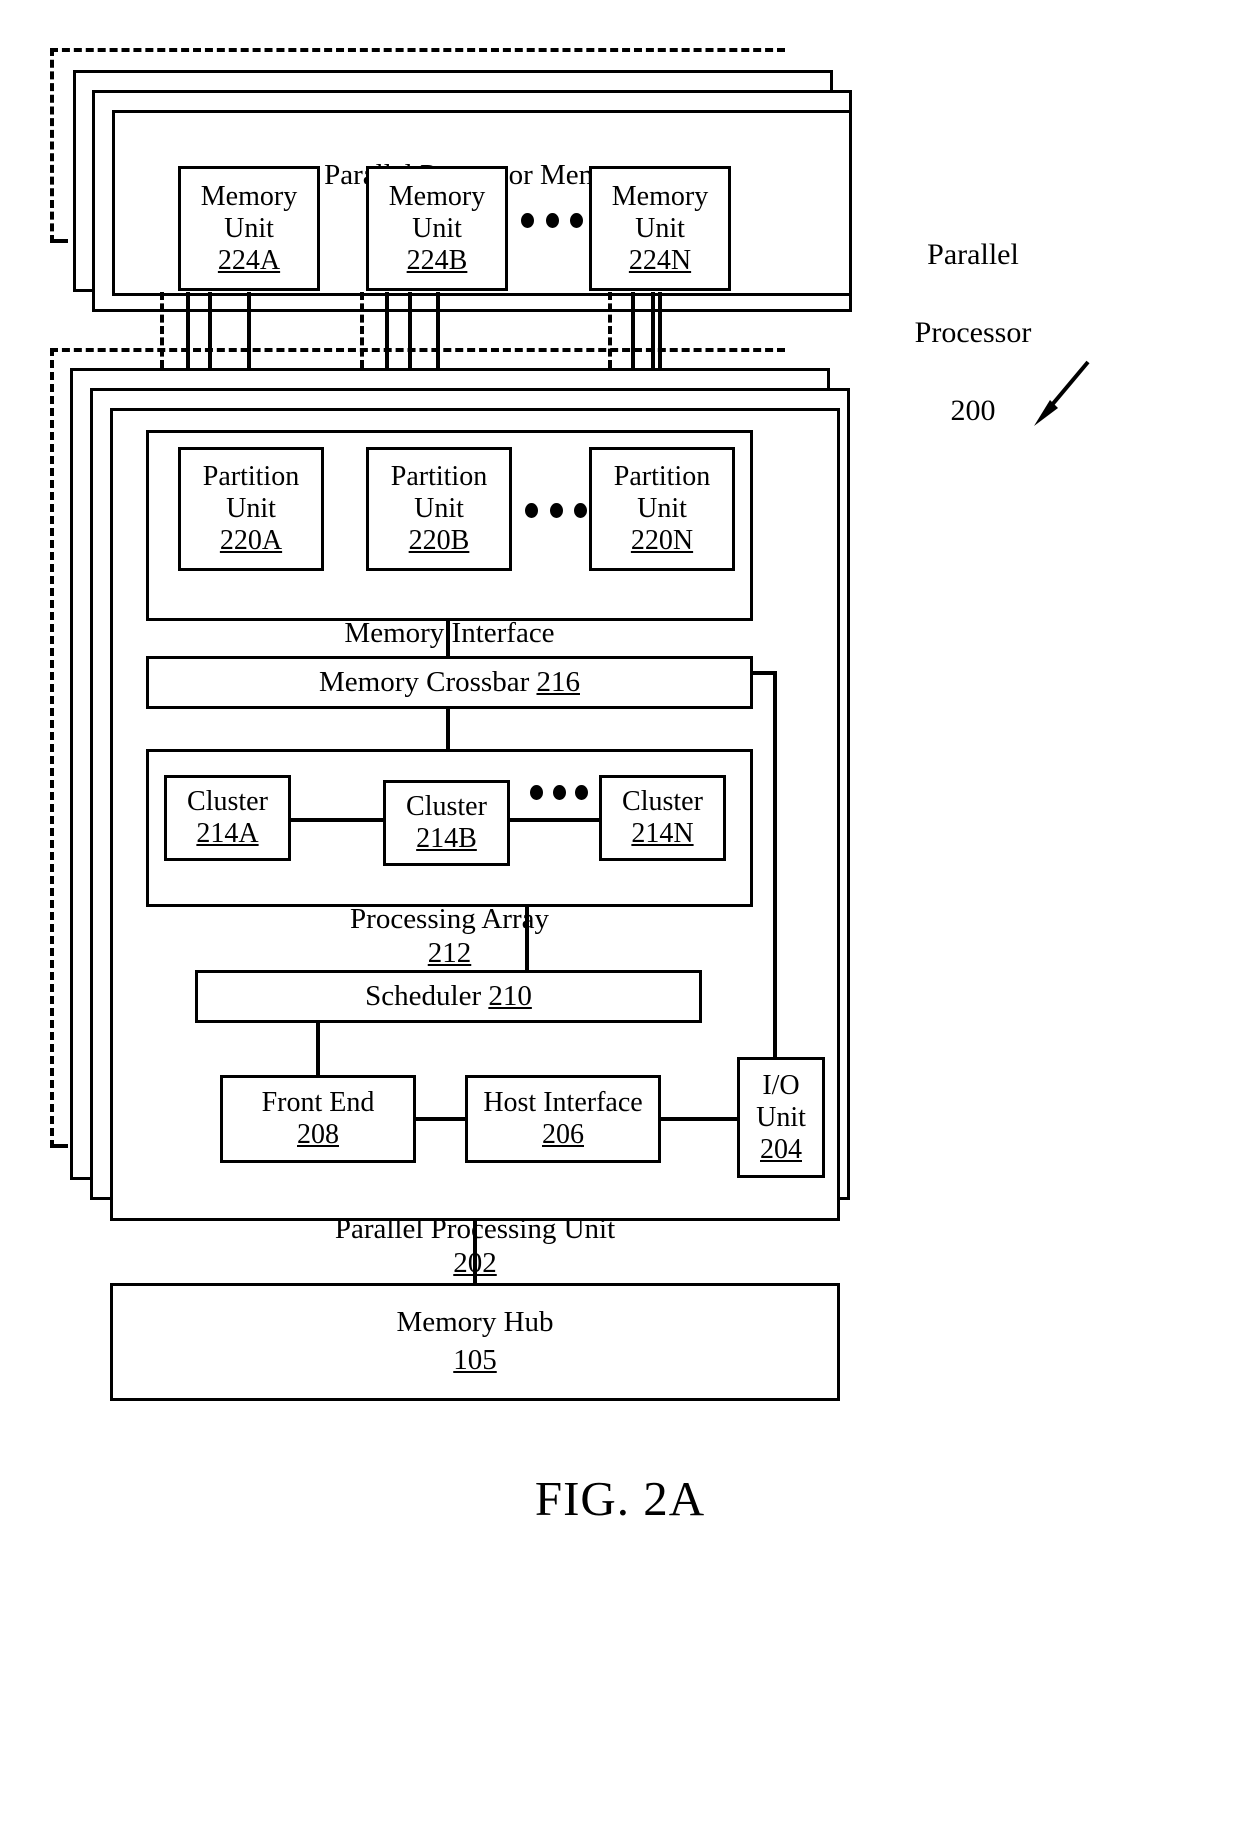  What do you see at coordinates (559, 792) in the screenshot?
I see `clusters-ellipsis` at bounding box center [559, 792].